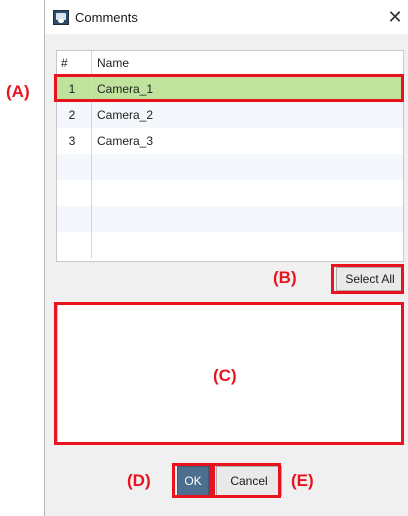 The height and width of the screenshot is (516, 408). Describe the element at coordinates (61, 17) in the screenshot. I see `camera-app-icon` at that location.